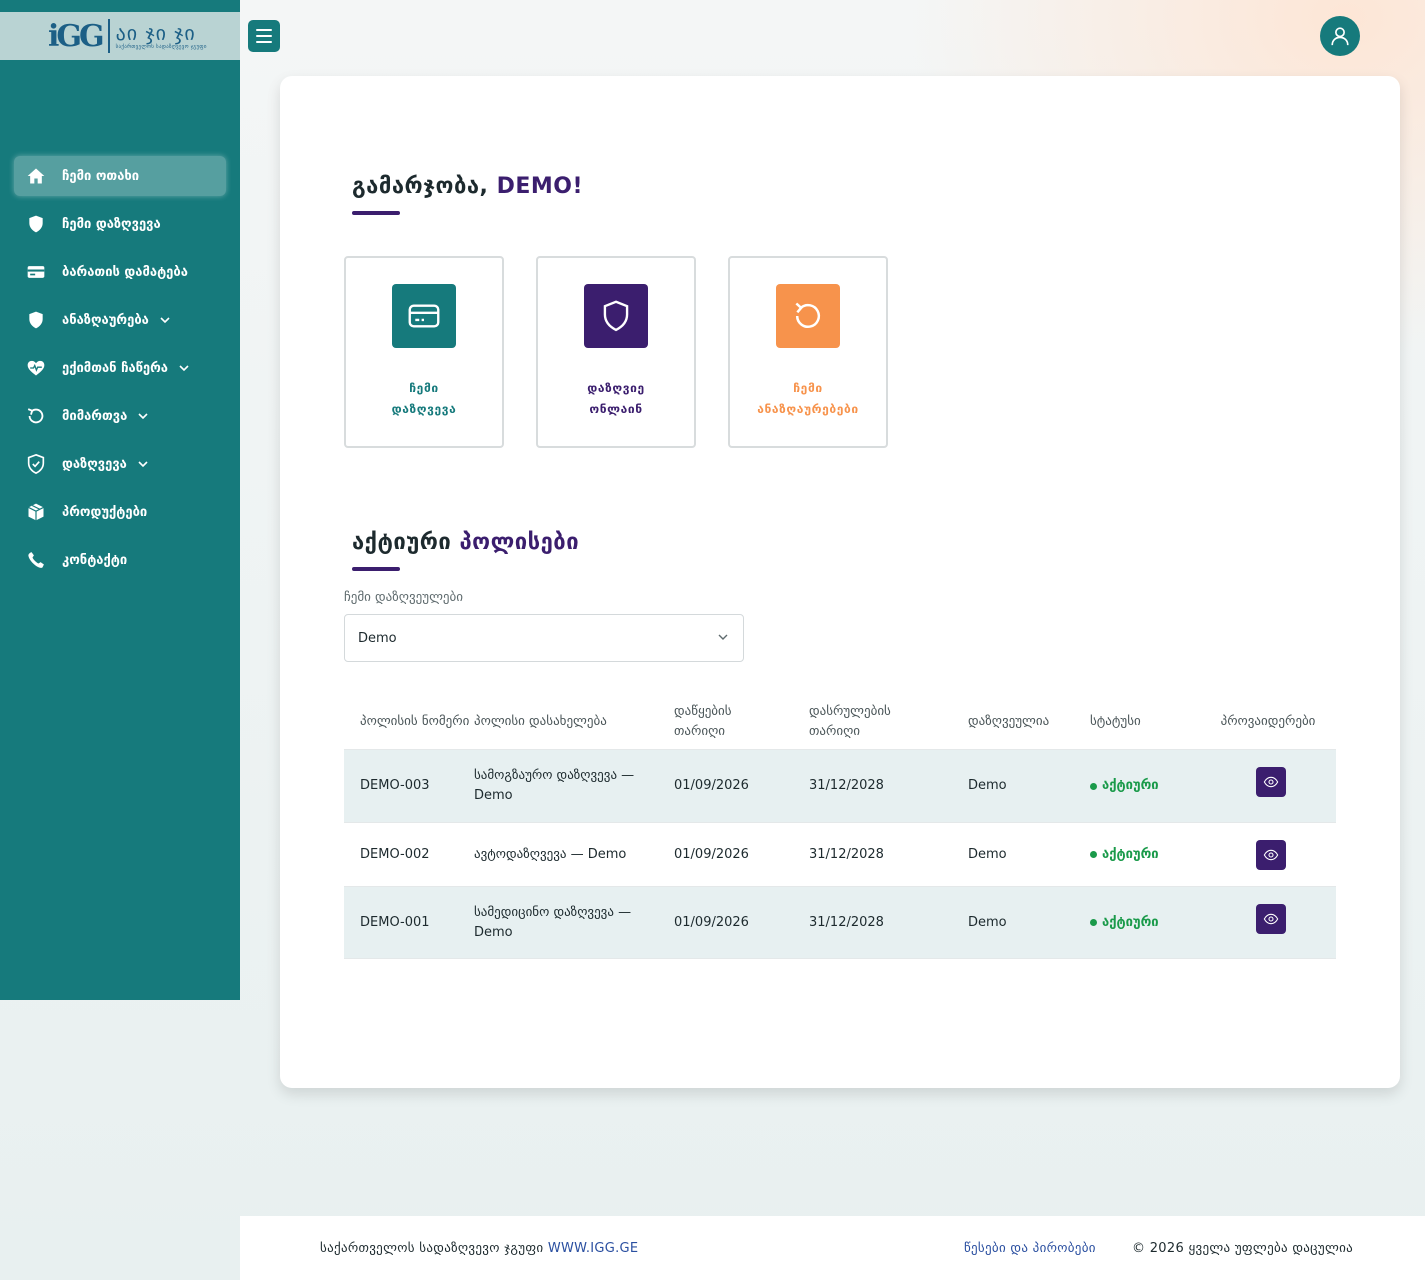  What do you see at coordinates (424, 186) in the screenshot?
I see `greeting-prefix: გამარჯობა,` at bounding box center [424, 186].